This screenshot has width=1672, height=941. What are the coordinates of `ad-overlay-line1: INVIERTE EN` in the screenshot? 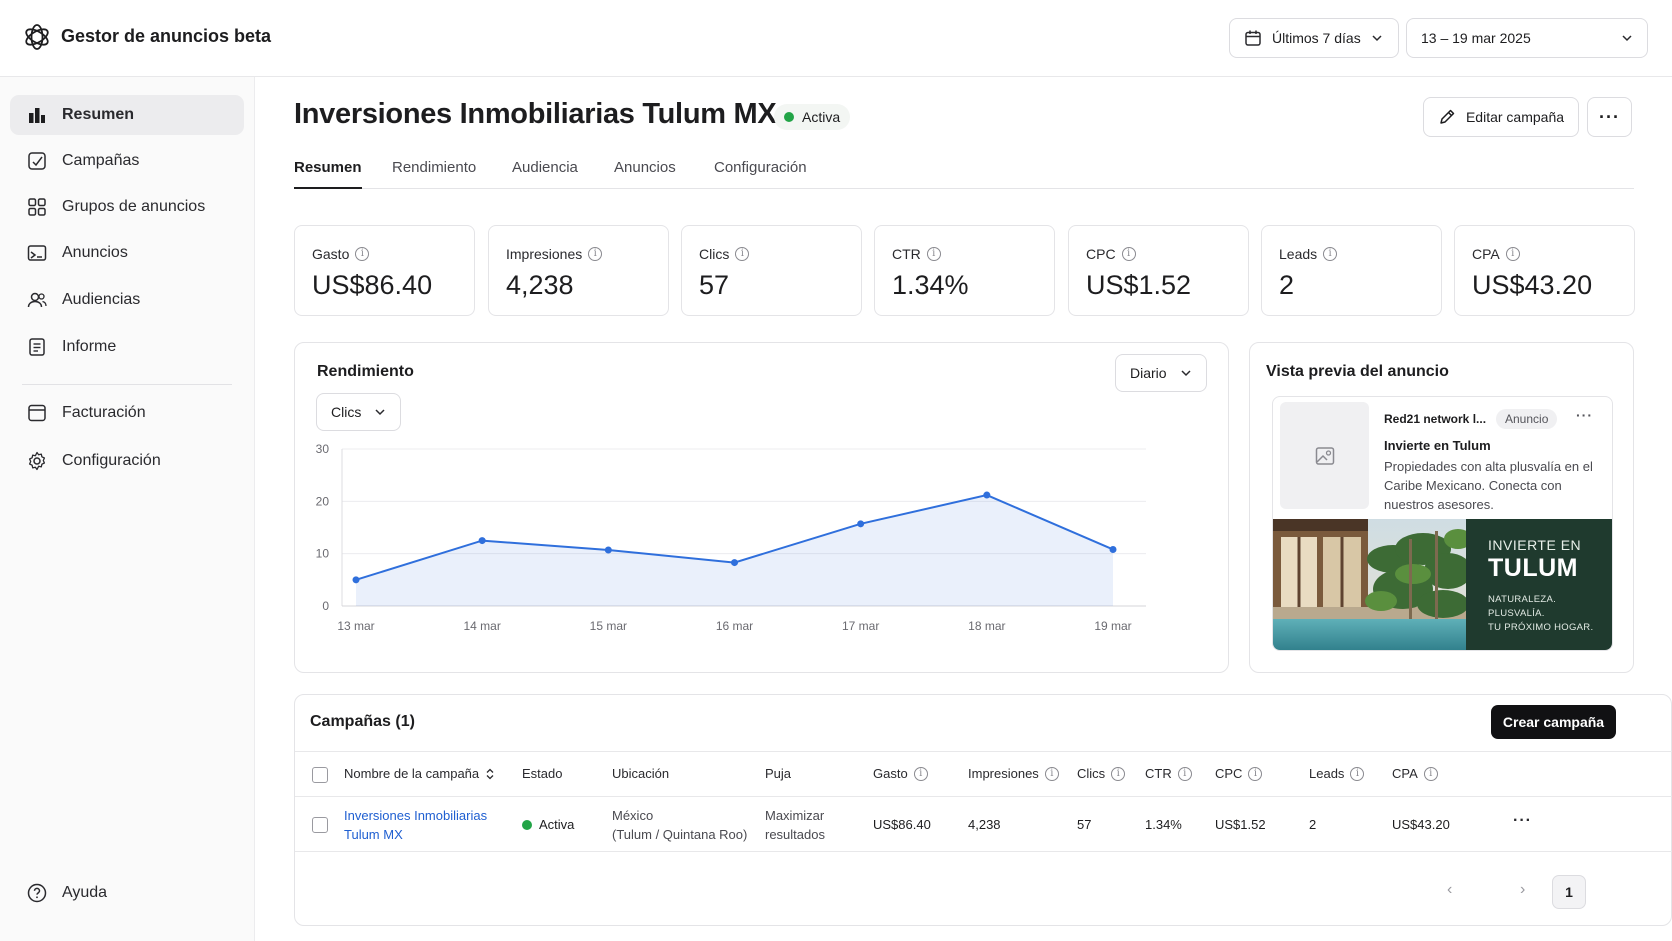 It's located at (1535, 545).